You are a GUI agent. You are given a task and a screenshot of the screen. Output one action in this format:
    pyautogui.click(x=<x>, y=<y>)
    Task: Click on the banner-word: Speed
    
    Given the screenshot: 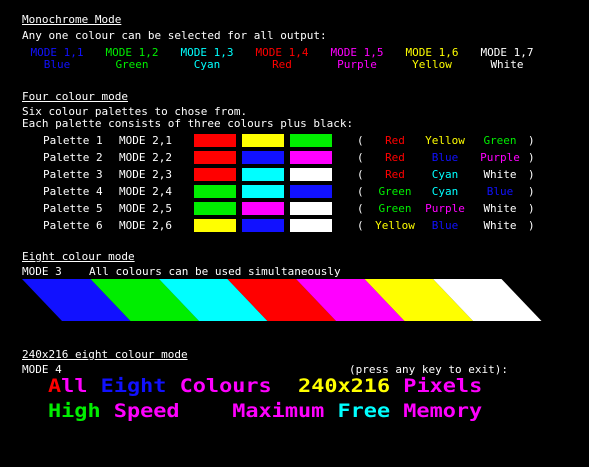 What is the action you would take?
    pyautogui.click(x=146, y=411)
    